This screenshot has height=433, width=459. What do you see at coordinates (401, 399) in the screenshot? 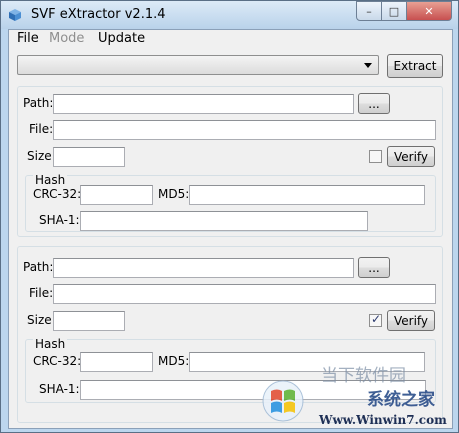
I see `watermark-line2: 系统之家` at bounding box center [401, 399].